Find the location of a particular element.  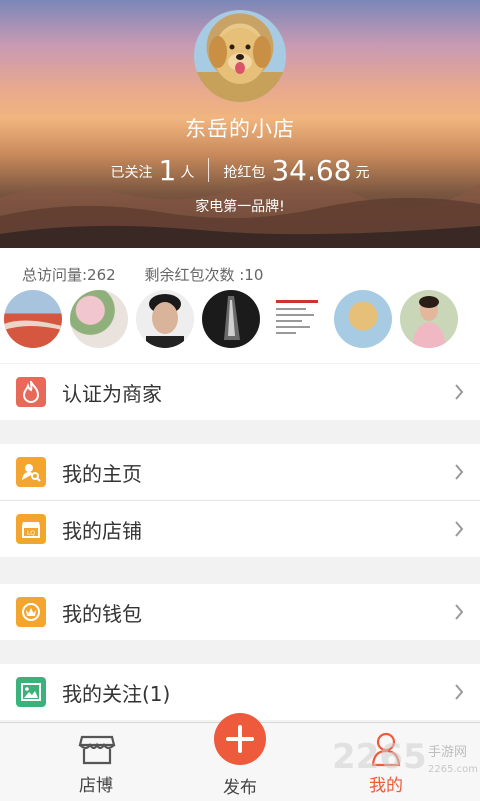

following-label: 已关注 is located at coordinates (131, 173).